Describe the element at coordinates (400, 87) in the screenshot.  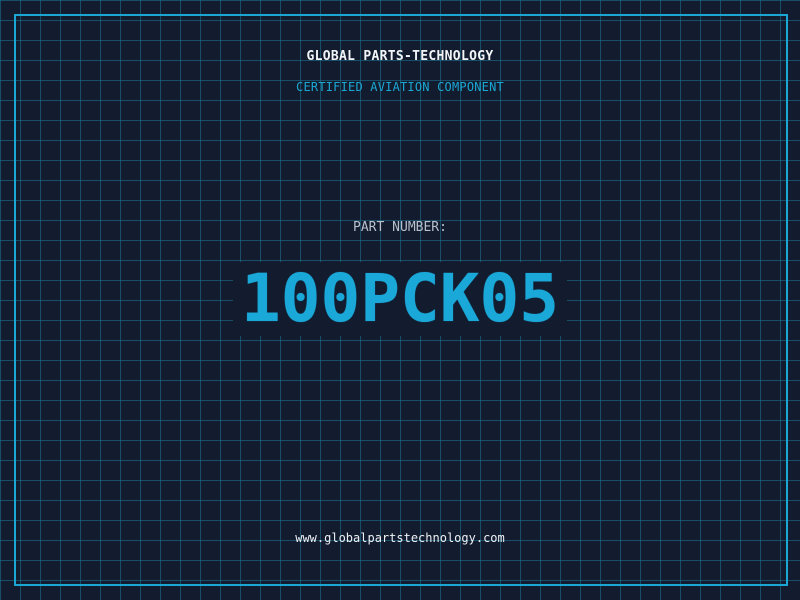
I see `certification-subtitle: CERTIFIED AVIATION COMPONENT` at that location.